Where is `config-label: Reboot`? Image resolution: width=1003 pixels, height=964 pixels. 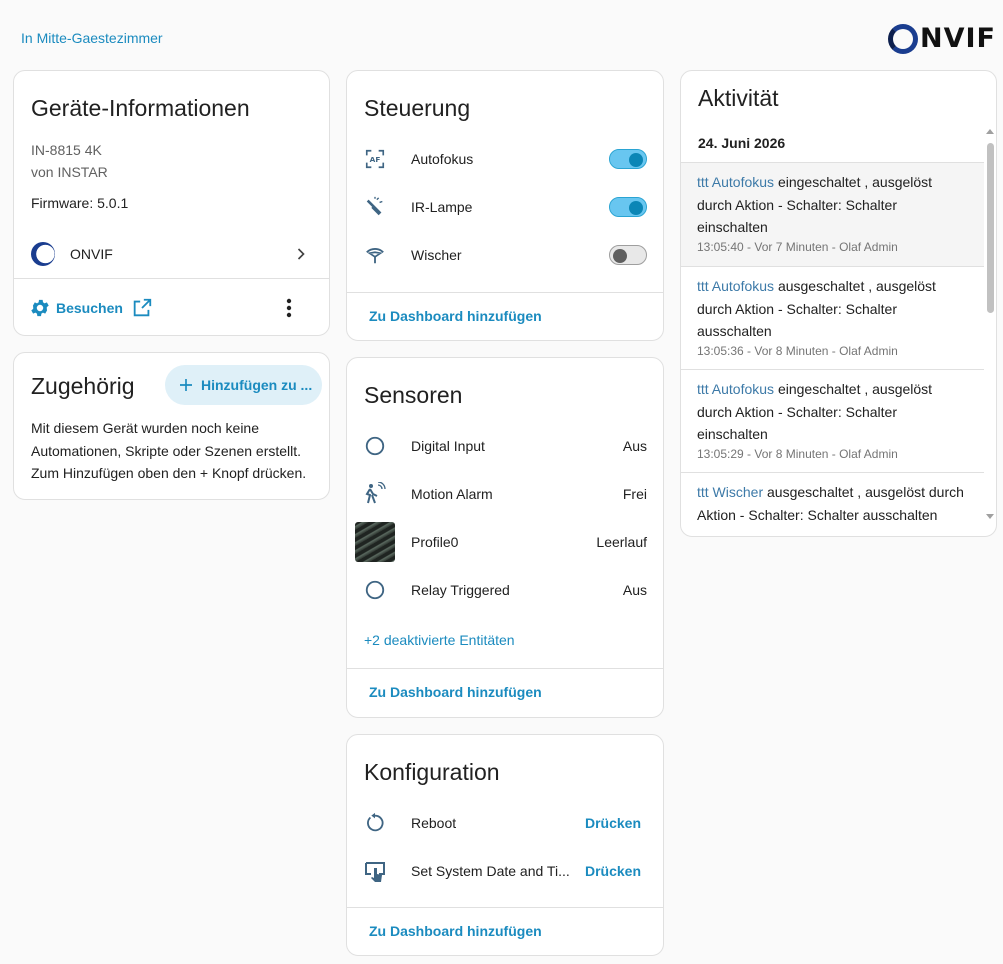
config-label: Reboot is located at coordinates (434, 823).